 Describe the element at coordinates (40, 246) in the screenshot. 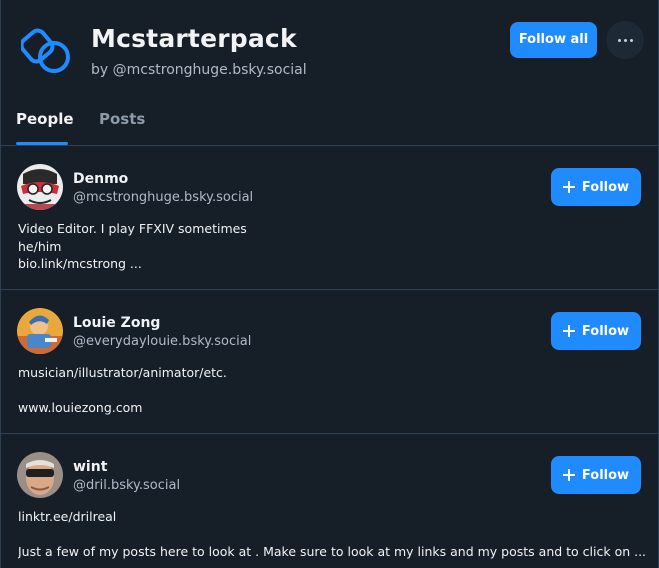

I see `bio-line: he/him` at that location.